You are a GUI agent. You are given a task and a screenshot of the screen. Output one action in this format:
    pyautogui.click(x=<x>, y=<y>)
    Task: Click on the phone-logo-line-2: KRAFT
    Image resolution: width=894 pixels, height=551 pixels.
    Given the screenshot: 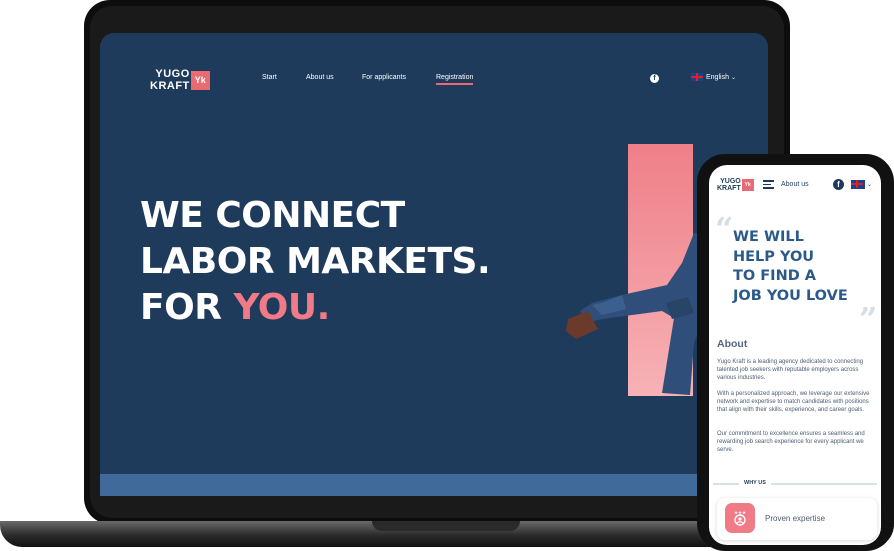 What is the action you would take?
    pyautogui.click(x=729, y=188)
    